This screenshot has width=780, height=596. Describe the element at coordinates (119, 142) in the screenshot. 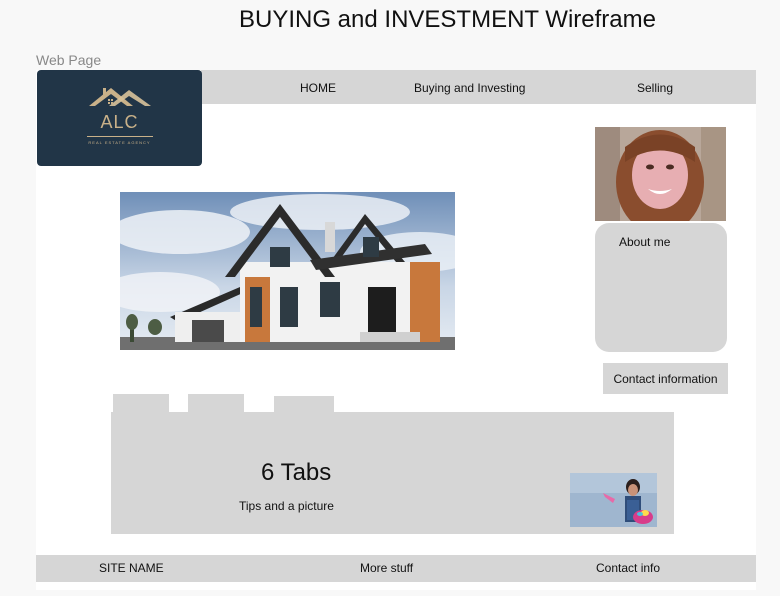

I see `logo-subtext: REAL ESTATE AGENCY` at that location.